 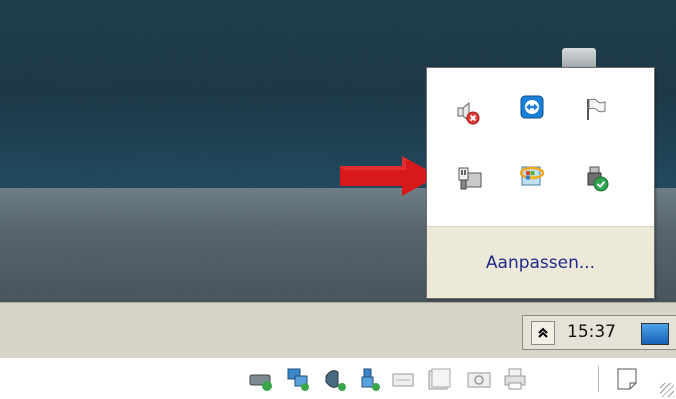 What do you see at coordinates (598, 379) in the screenshot?
I see `status-divider` at bounding box center [598, 379].